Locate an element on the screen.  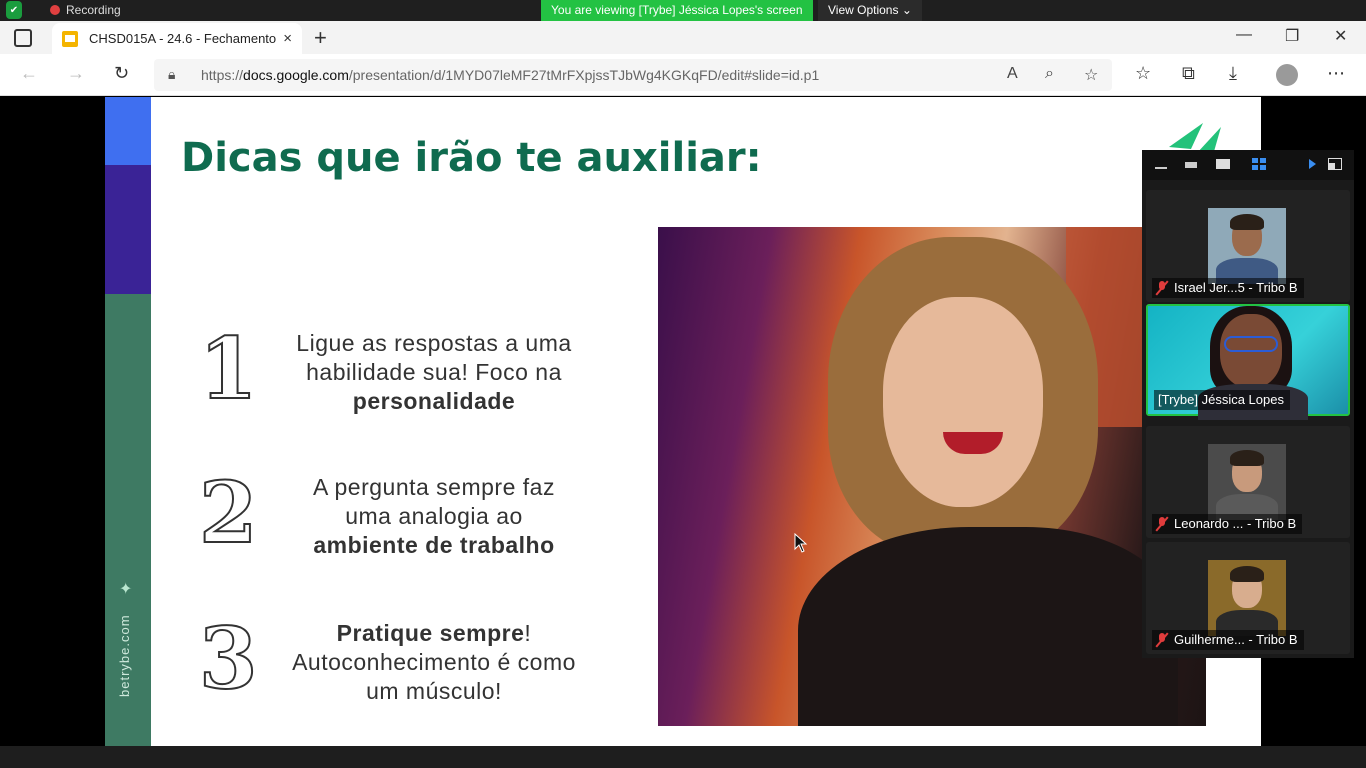
read-aloud-icon: A is located at coordinates (1012, 74).